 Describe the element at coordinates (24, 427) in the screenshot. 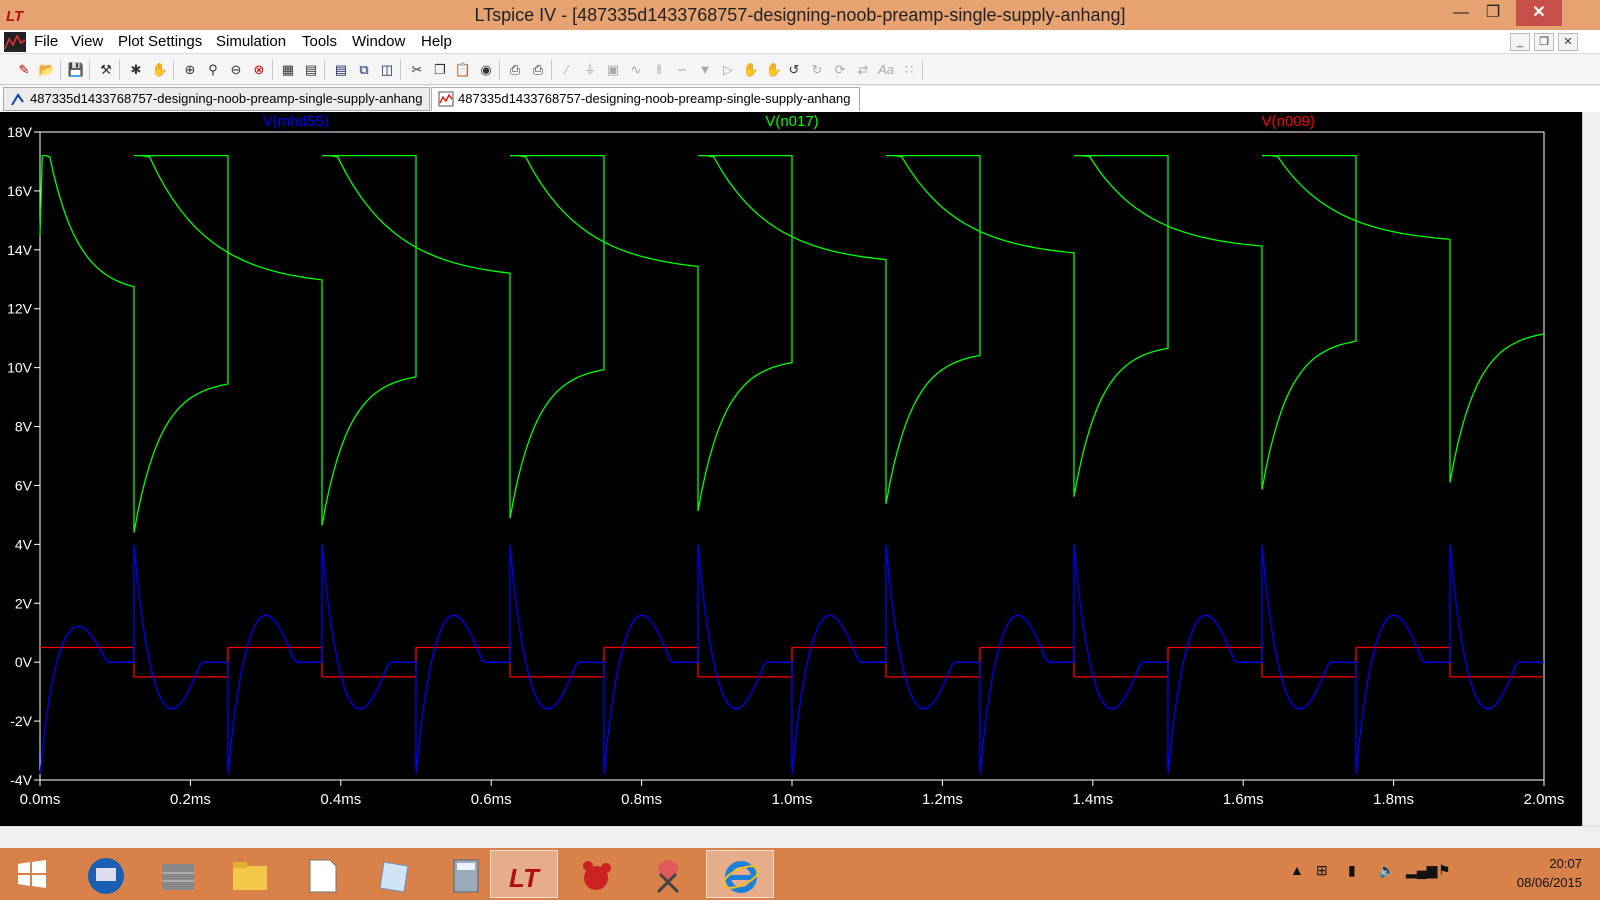

I see `y-tick-label: 8V` at that location.